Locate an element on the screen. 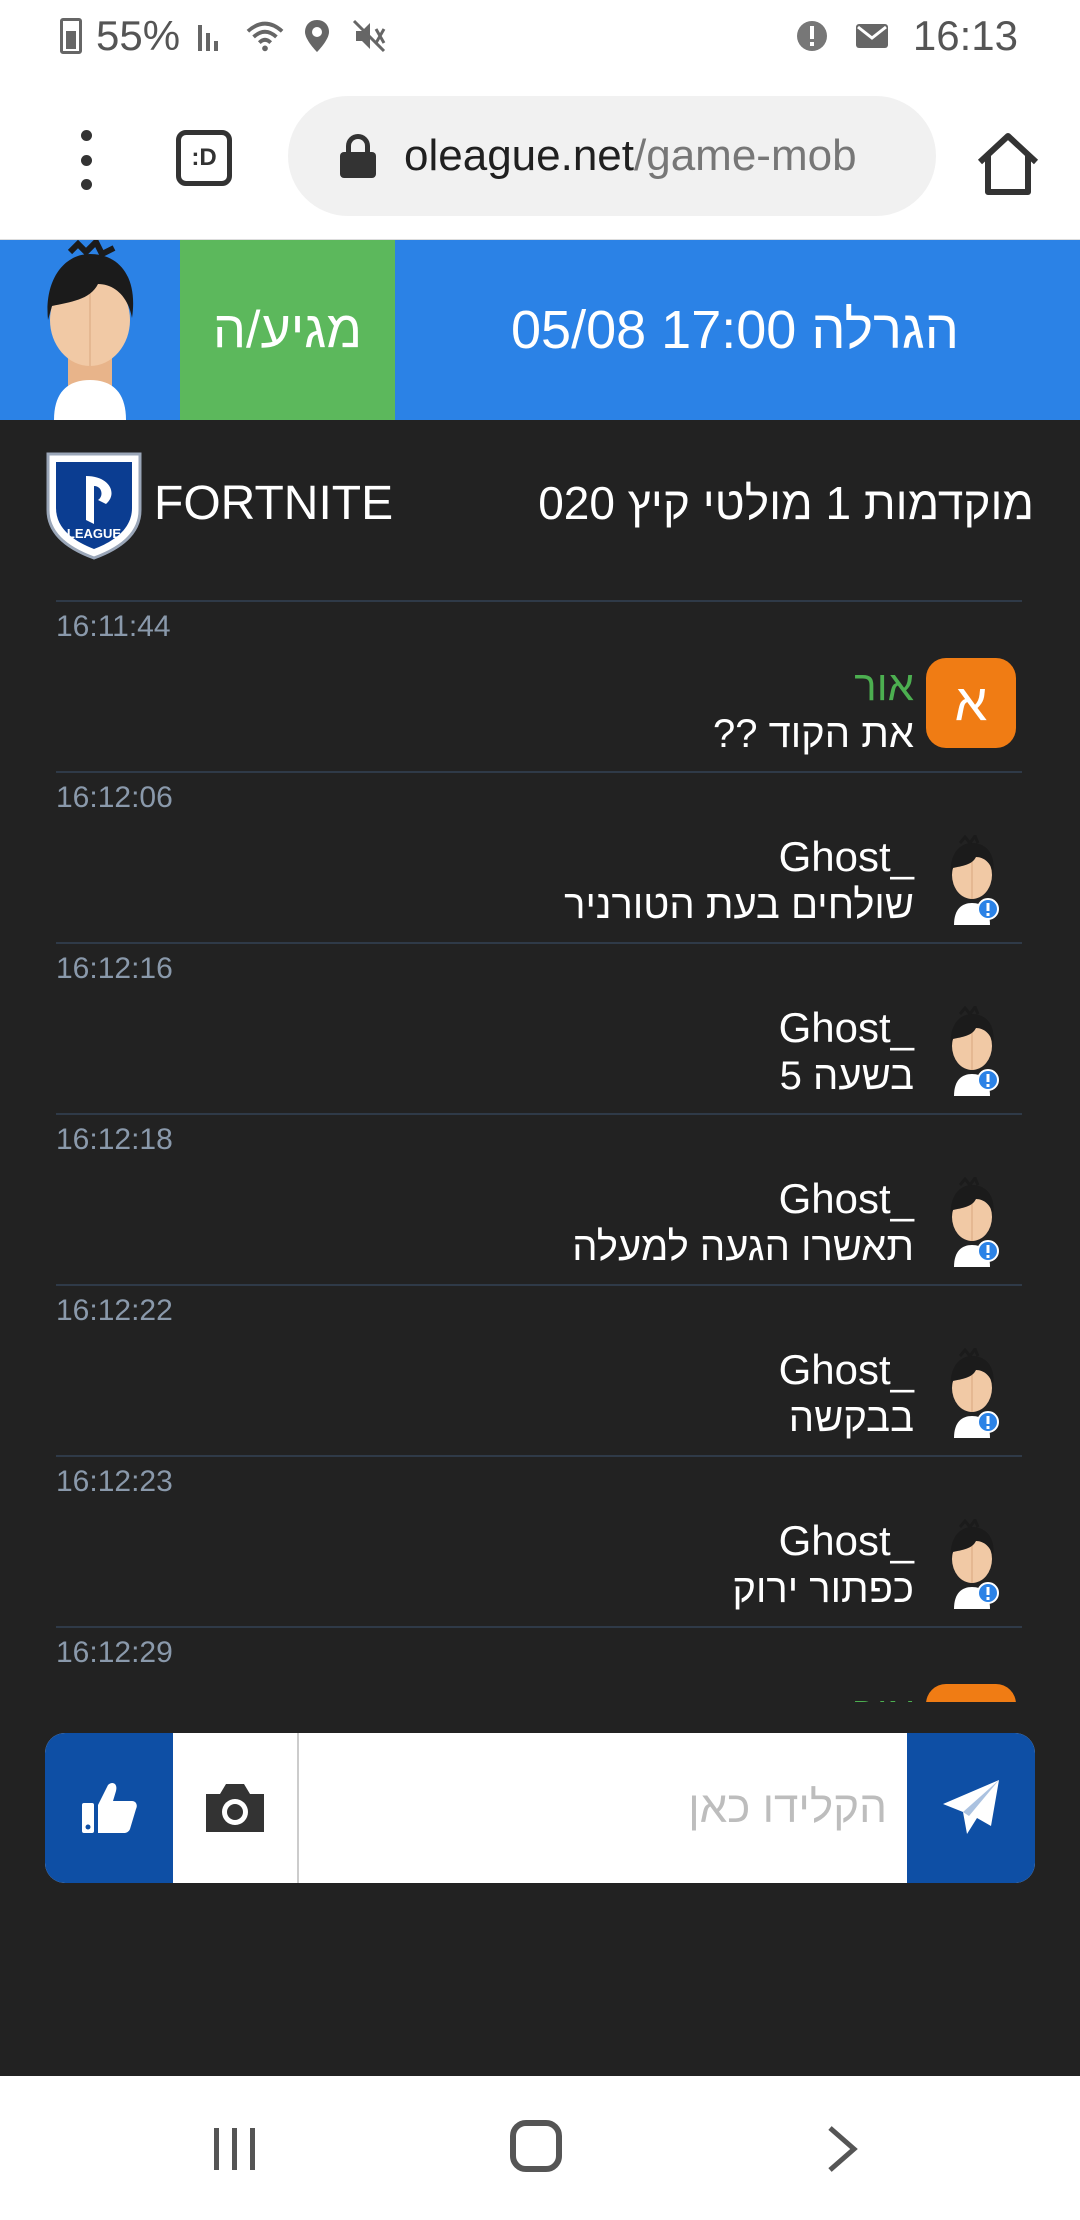  status-right: 16:13 is located at coordinates (905, 36).